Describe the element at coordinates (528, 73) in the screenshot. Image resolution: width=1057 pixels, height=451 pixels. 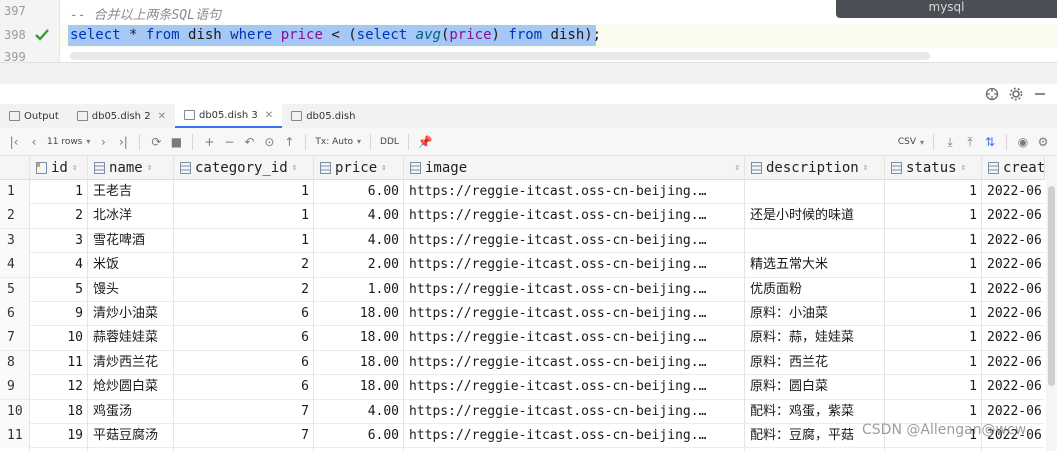
I see `panel-divider` at that location.